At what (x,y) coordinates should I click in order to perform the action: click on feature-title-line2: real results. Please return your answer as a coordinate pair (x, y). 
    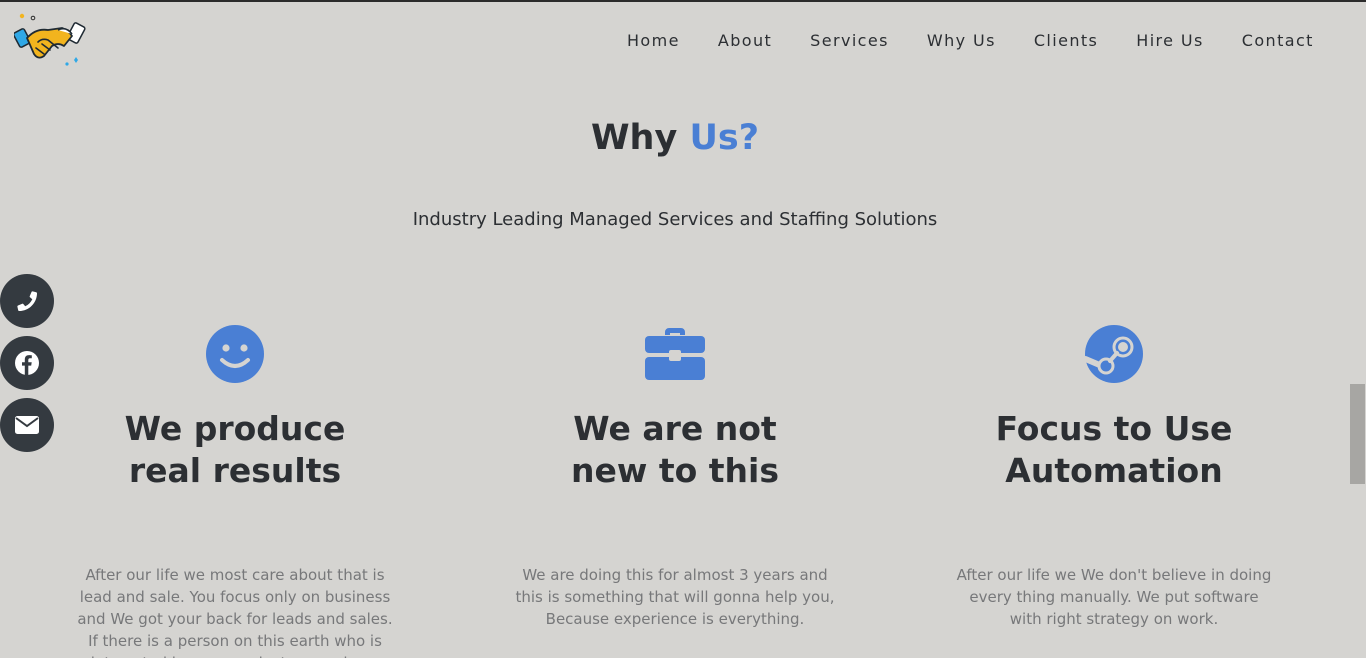
    Looking at the image, I should click on (235, 470).